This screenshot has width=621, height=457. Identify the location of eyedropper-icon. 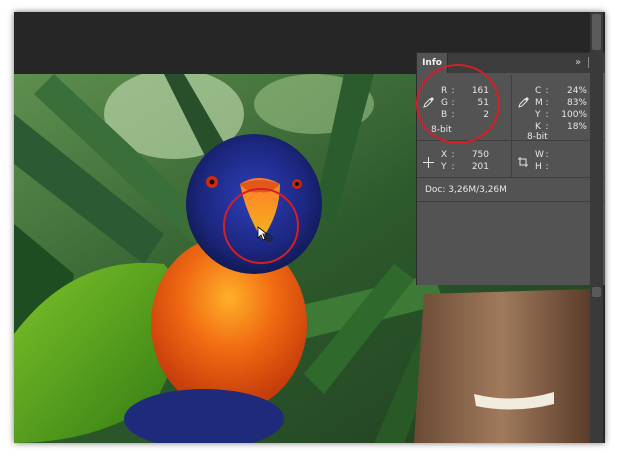
(524, 103).